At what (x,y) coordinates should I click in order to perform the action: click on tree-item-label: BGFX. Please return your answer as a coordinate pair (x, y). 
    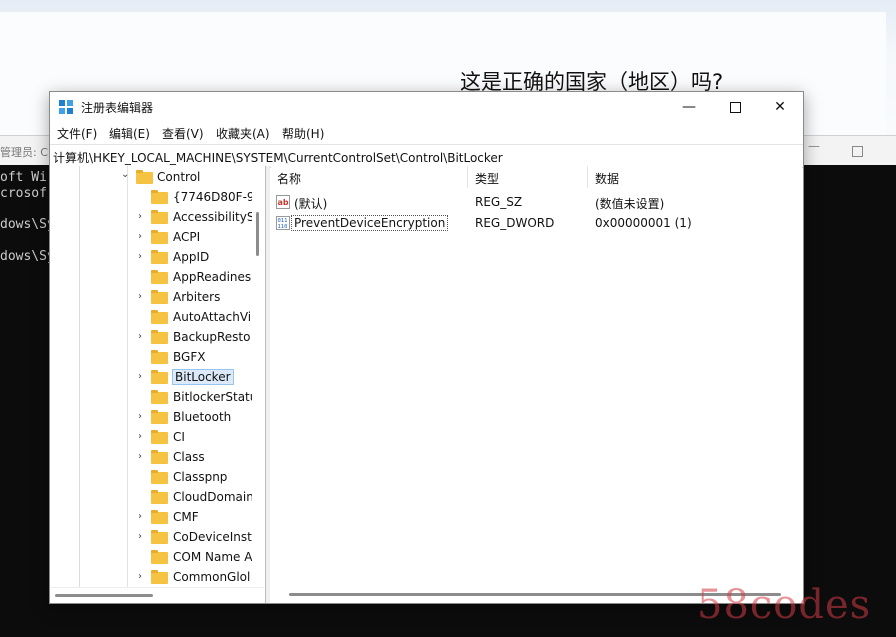
    Looking at the image, I should click on (189, 357).